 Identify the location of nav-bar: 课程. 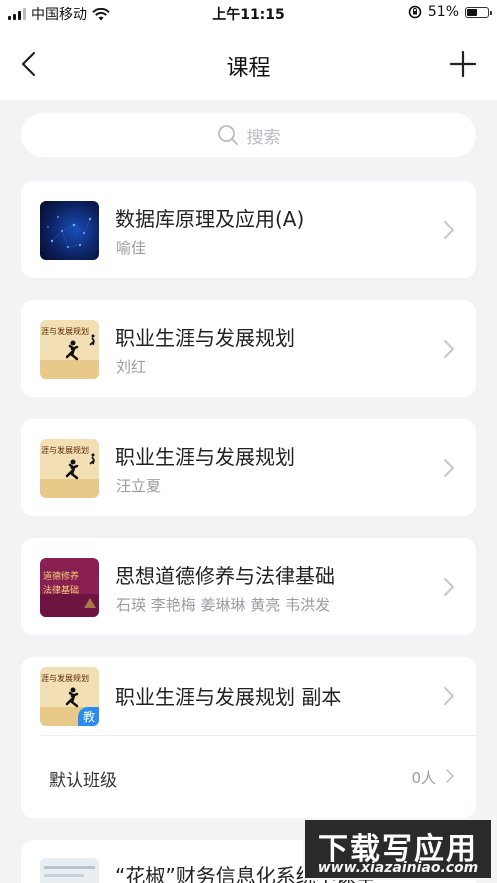
(248, 64).